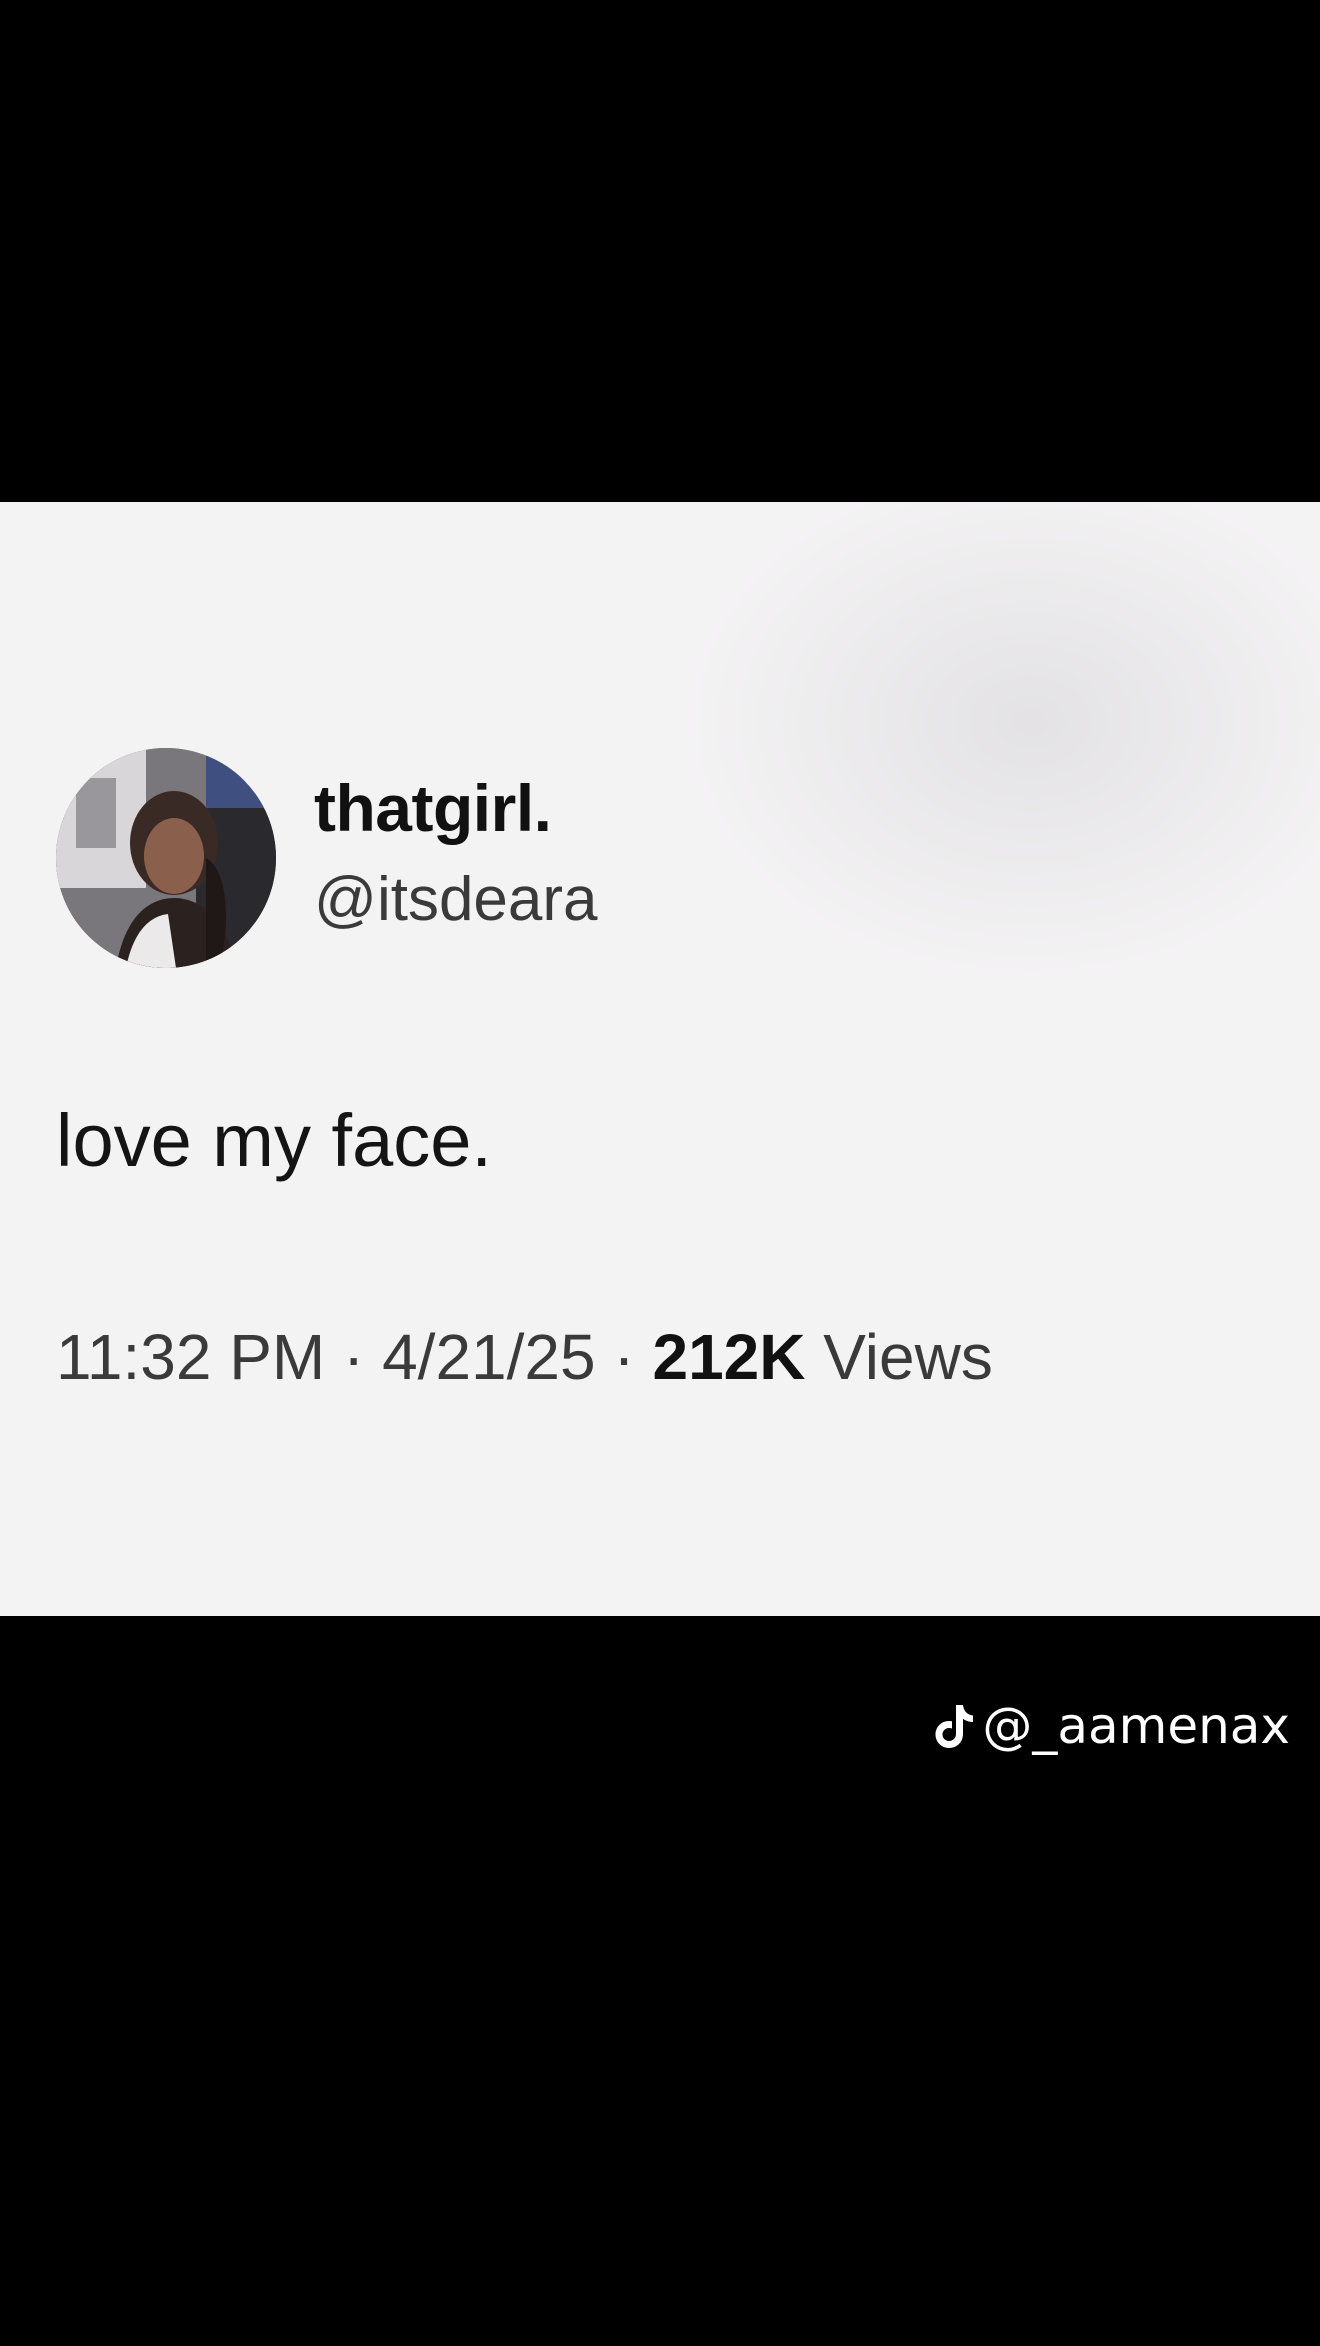 This screenshot has width=1320, height=2346. I want to click on tweet-date: 4/21/25, so click(489, 1357).